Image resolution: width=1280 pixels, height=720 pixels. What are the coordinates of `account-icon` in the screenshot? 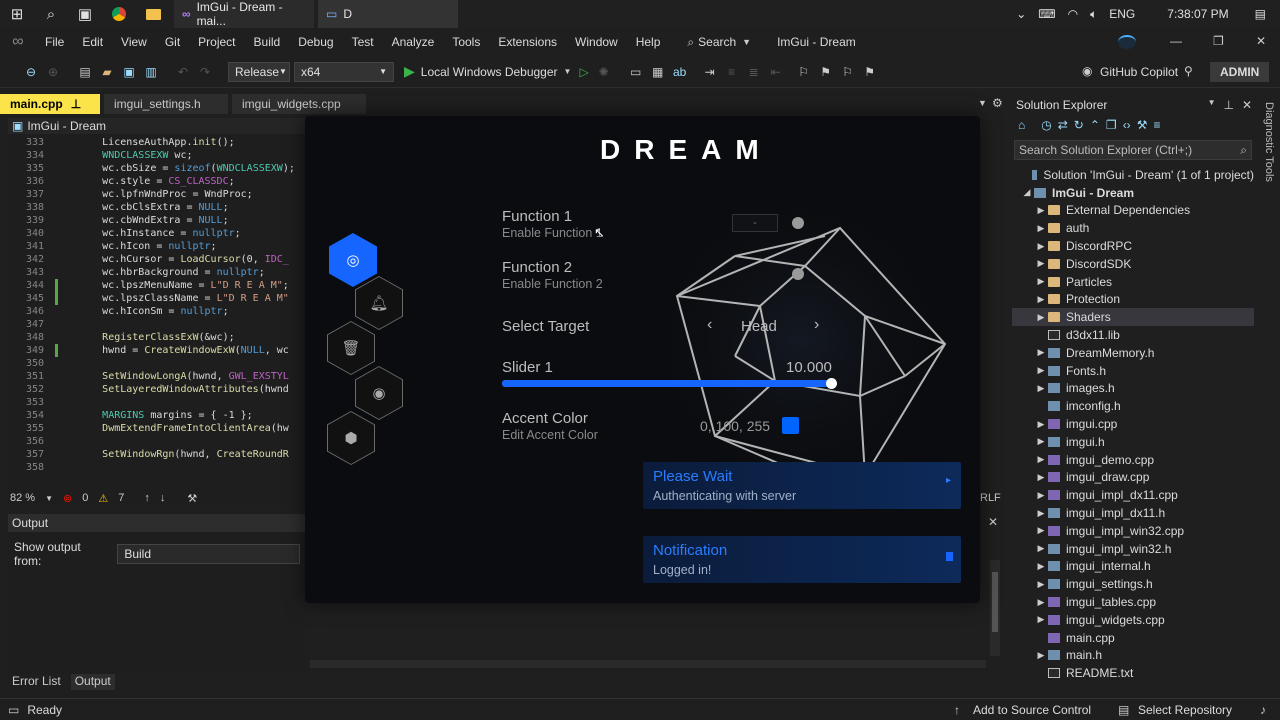 It's located at (1127, 42).